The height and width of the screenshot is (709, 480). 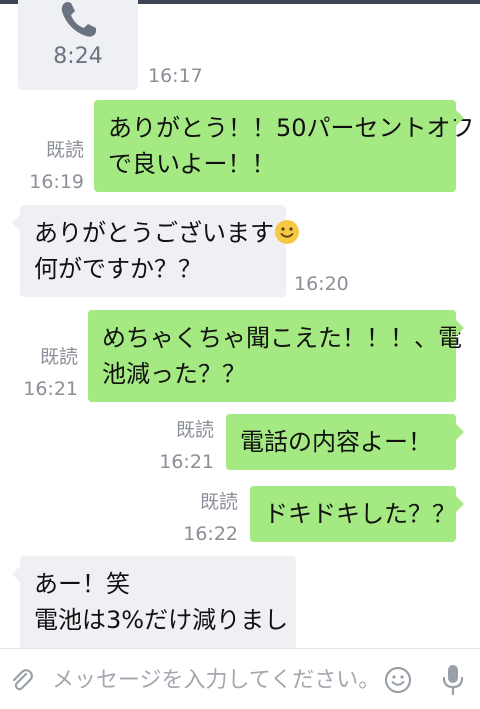 What do you see at coordinates (118, 269) in the screenshot?
I see `message-line: 何がですか？？` at bounding box center [118, 269].